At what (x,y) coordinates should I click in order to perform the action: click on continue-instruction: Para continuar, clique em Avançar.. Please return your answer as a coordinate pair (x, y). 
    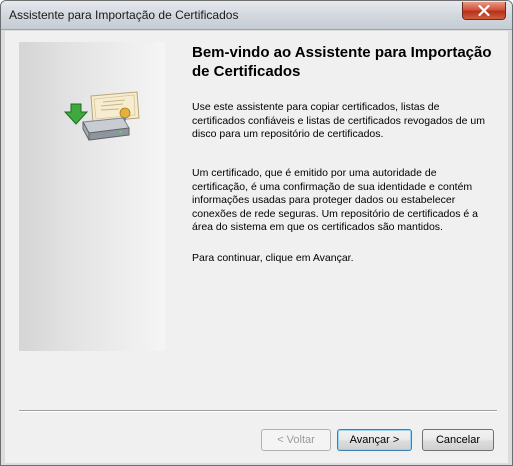
    Looking at the image, I should click on (273, 258).